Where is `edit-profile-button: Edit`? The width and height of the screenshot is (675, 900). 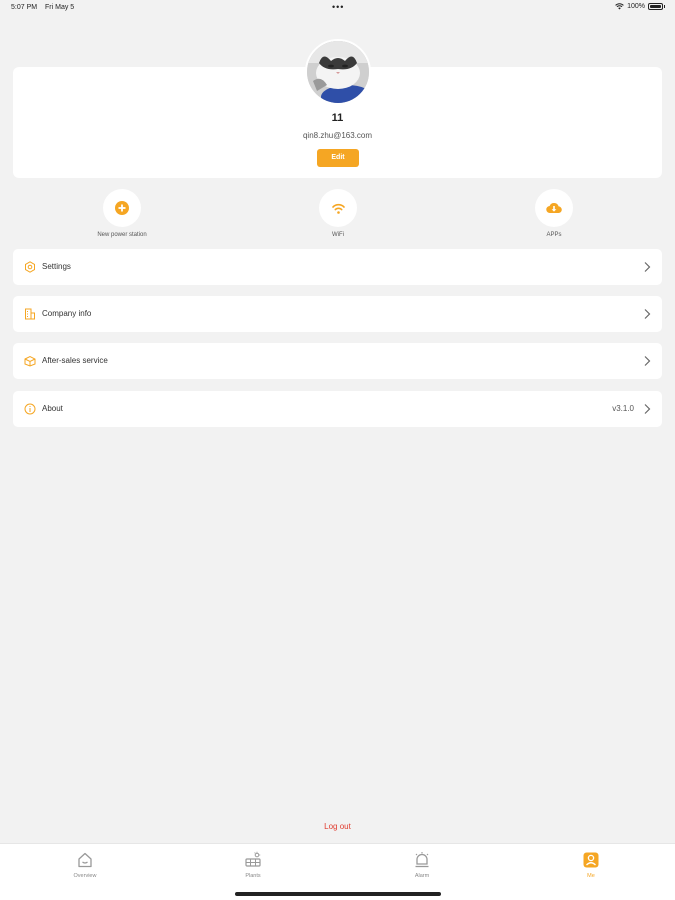 edit-profile-button: Edit is located at coordinates (338, 158).